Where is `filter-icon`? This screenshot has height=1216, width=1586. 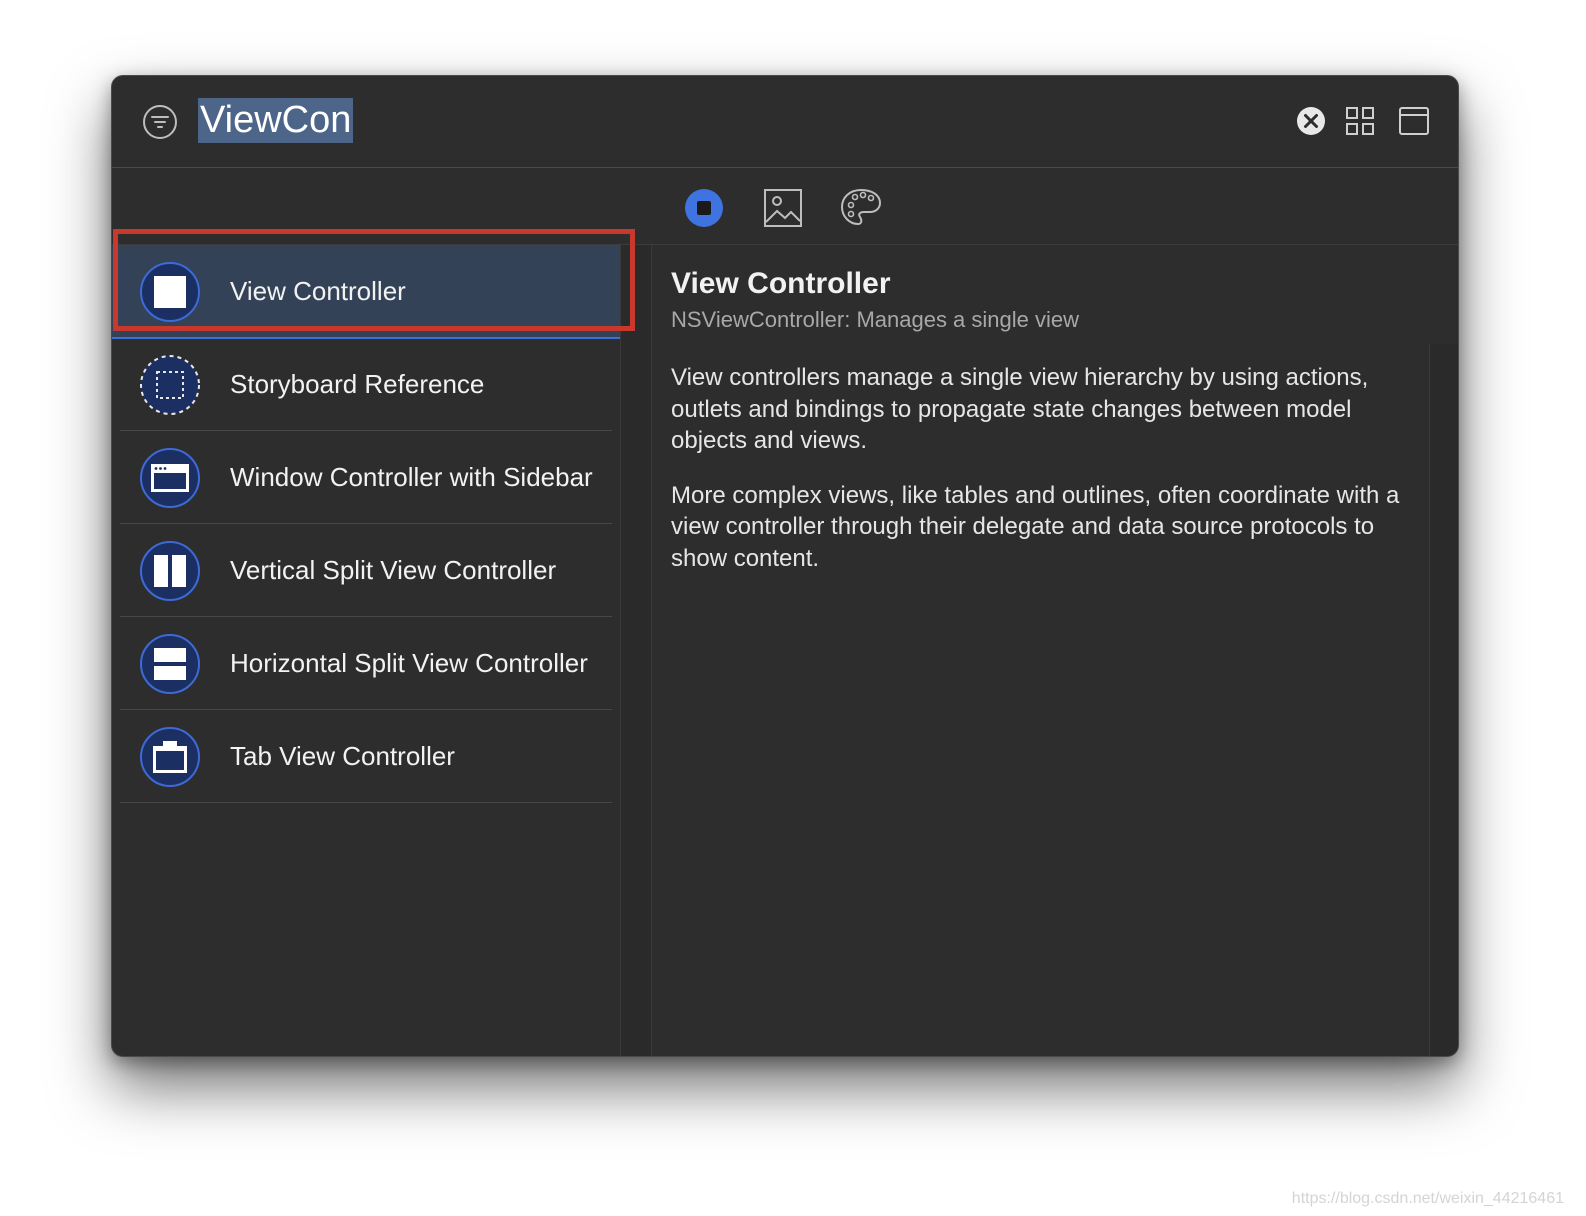
filter-icon is located at coordinates (160, 122).